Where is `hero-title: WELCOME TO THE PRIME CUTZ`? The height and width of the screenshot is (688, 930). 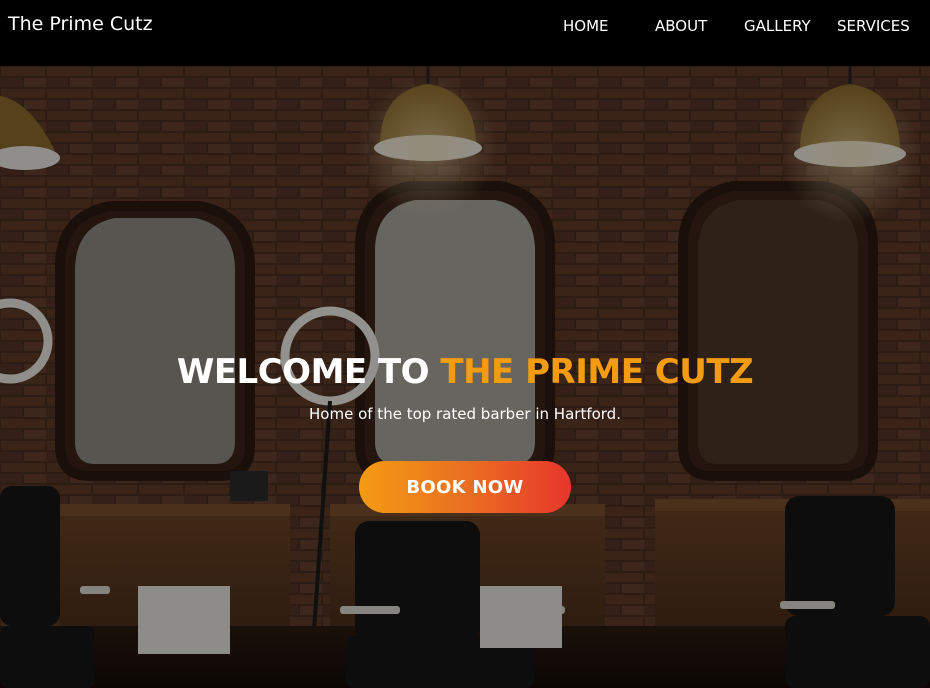
hero-title: WELCOME TO THE PRIME CUTZ is located at coordinates (465, 372).